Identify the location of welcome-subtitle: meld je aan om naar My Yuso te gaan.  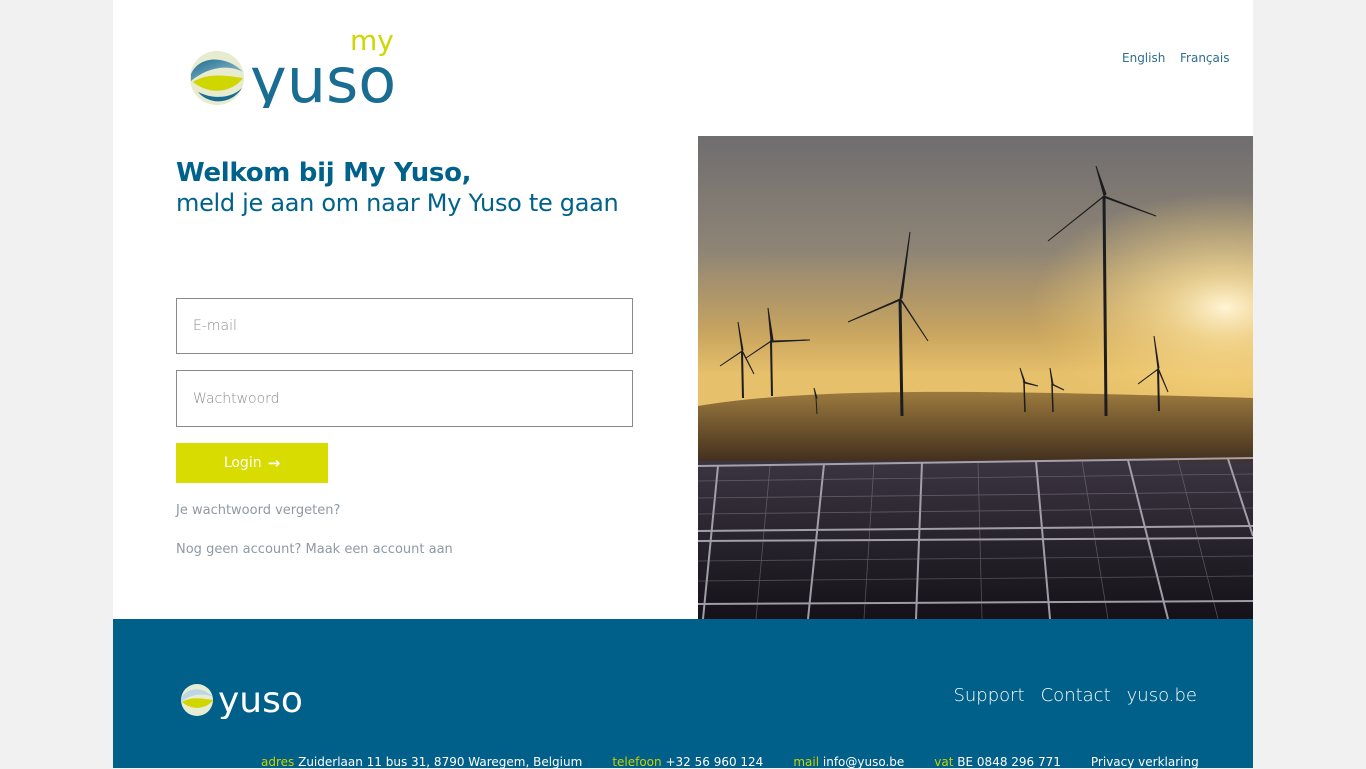
(397, 203).